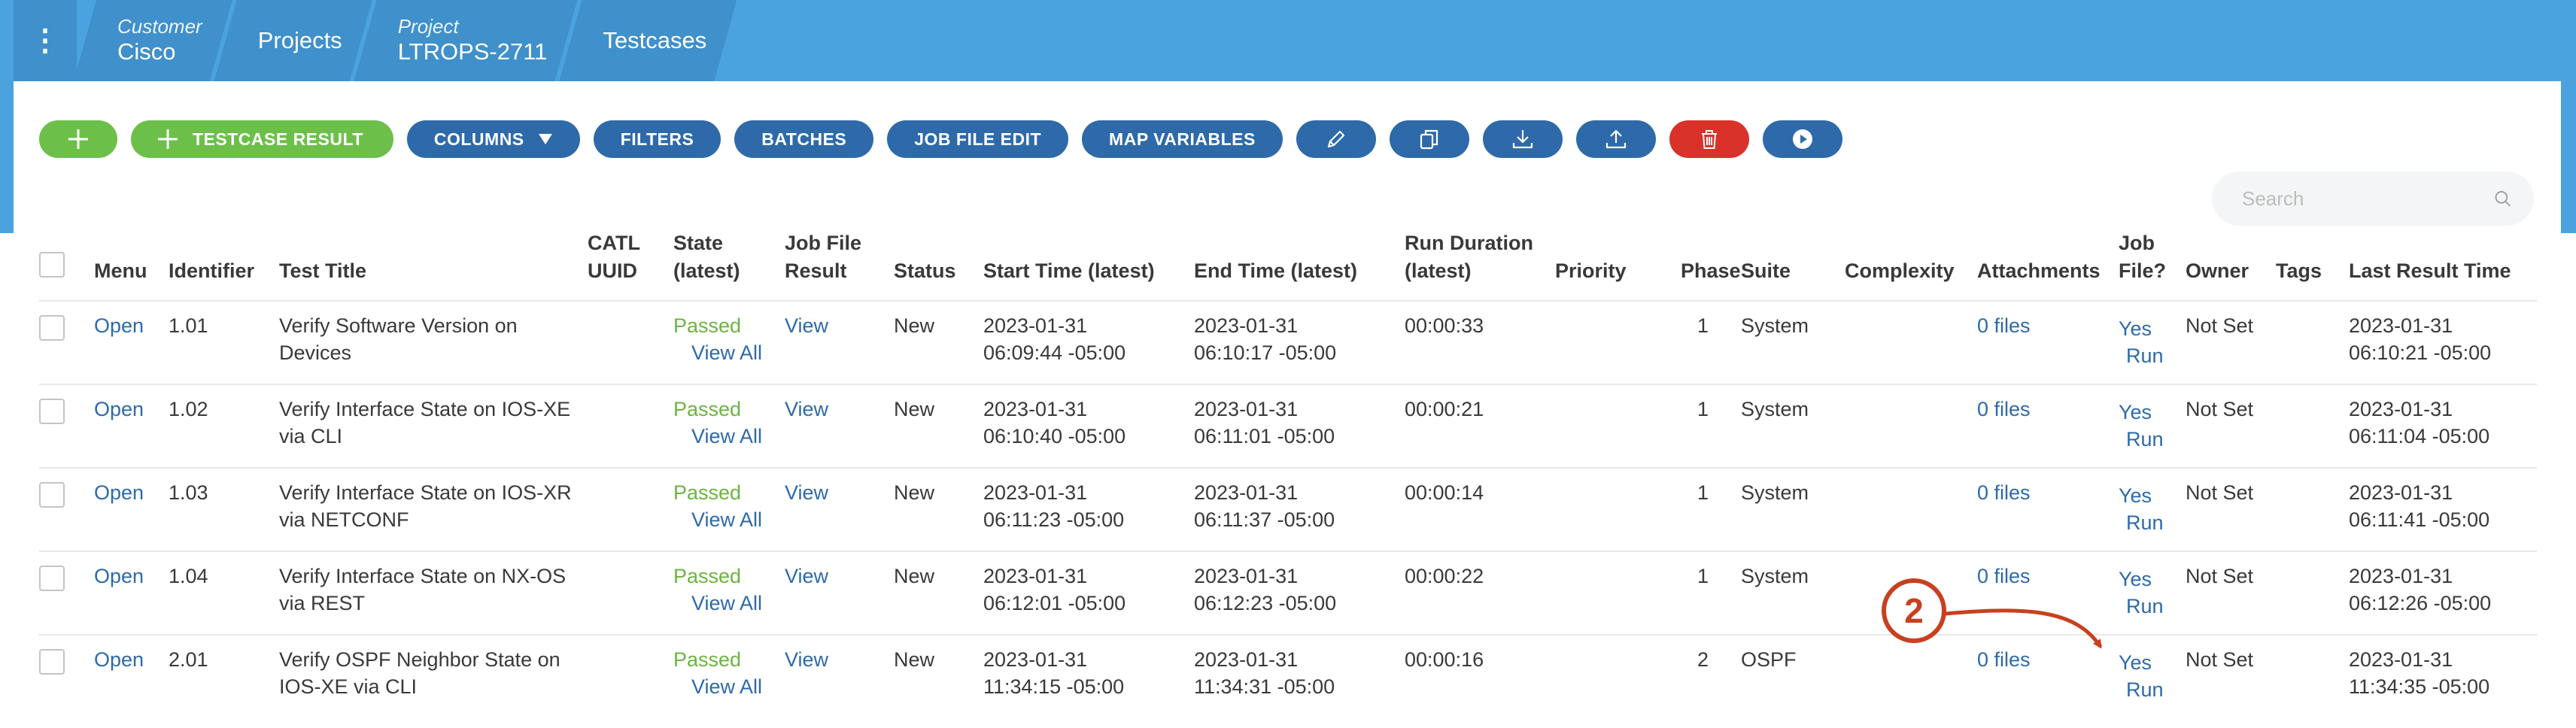 The height and width of the screenshot is (728, 2576). Describe the element at coordinates (2420, 436) in the screenshot. I see `last-result-time: 06:11:04 -05:00` at that location.